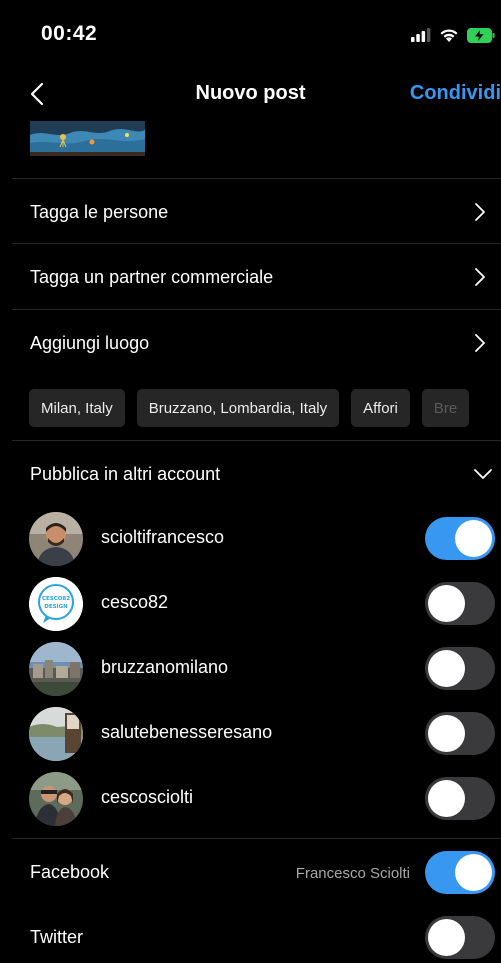 Image resolution: width=501 pixels, height=963 pixels. Describe the element at coordinates (135, 602) in the screenshot. I see `account-username: cesco82` at that location.